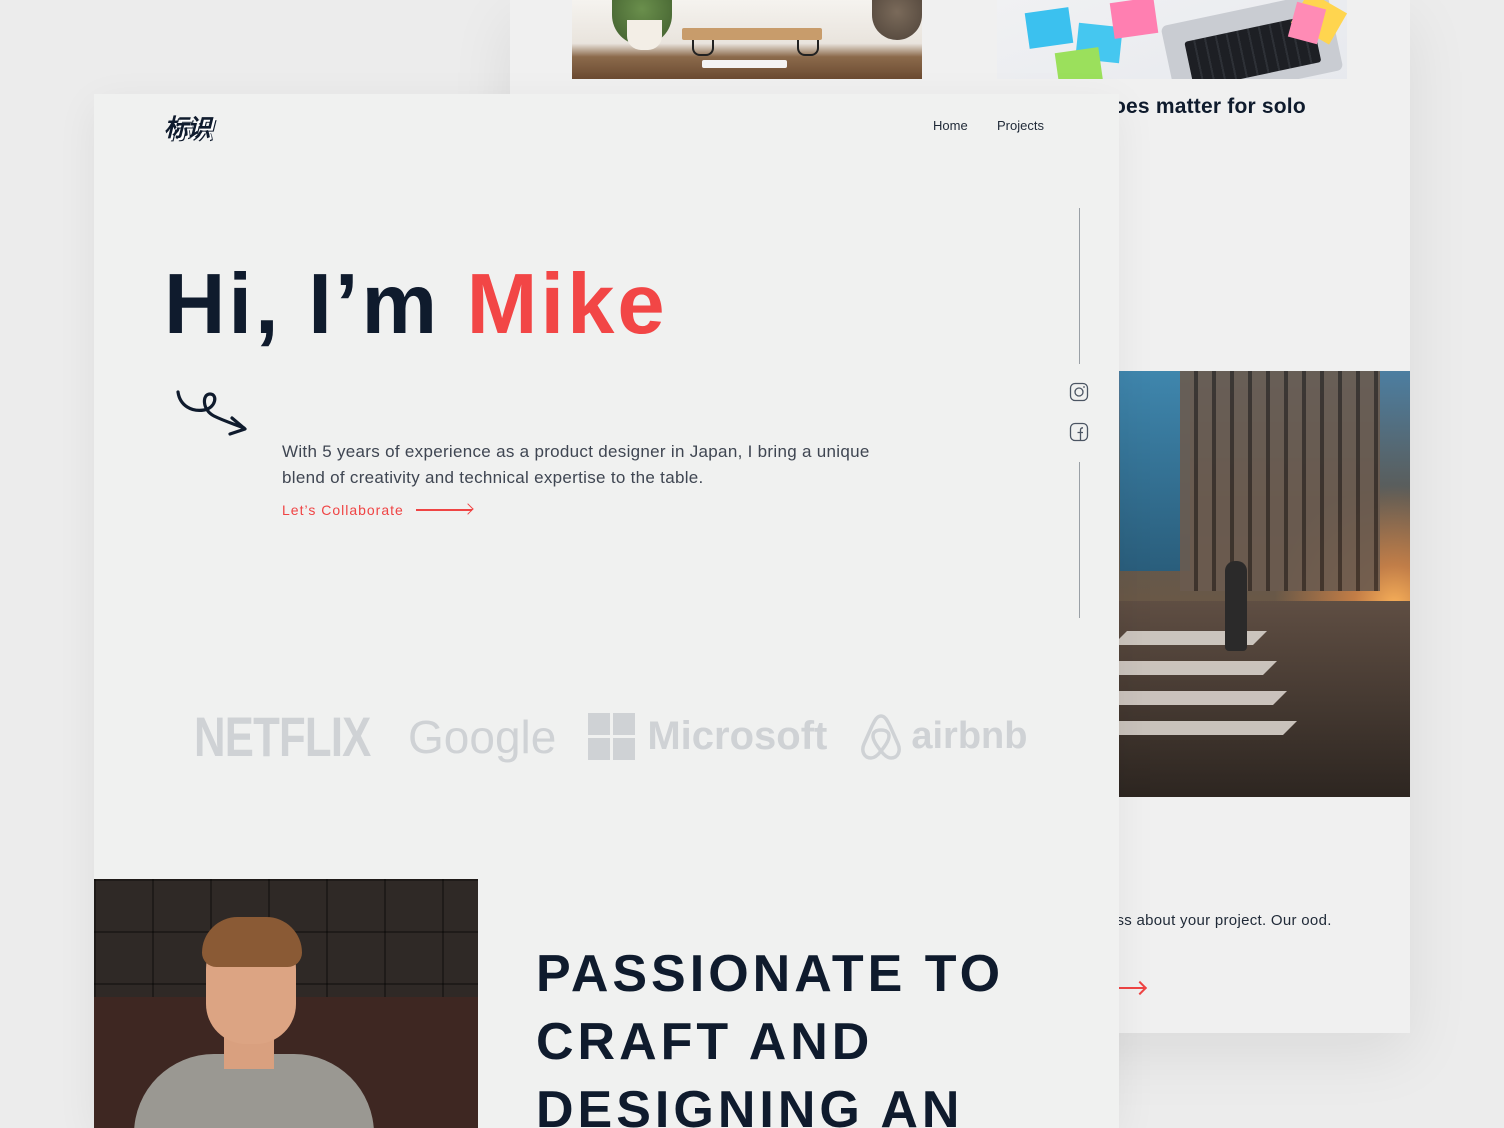 The width and height of the screenshot is (1504, 1128). Describe the element at coordinates (1079, 432) in the screenshot. I see `facebook-icon` at that location.